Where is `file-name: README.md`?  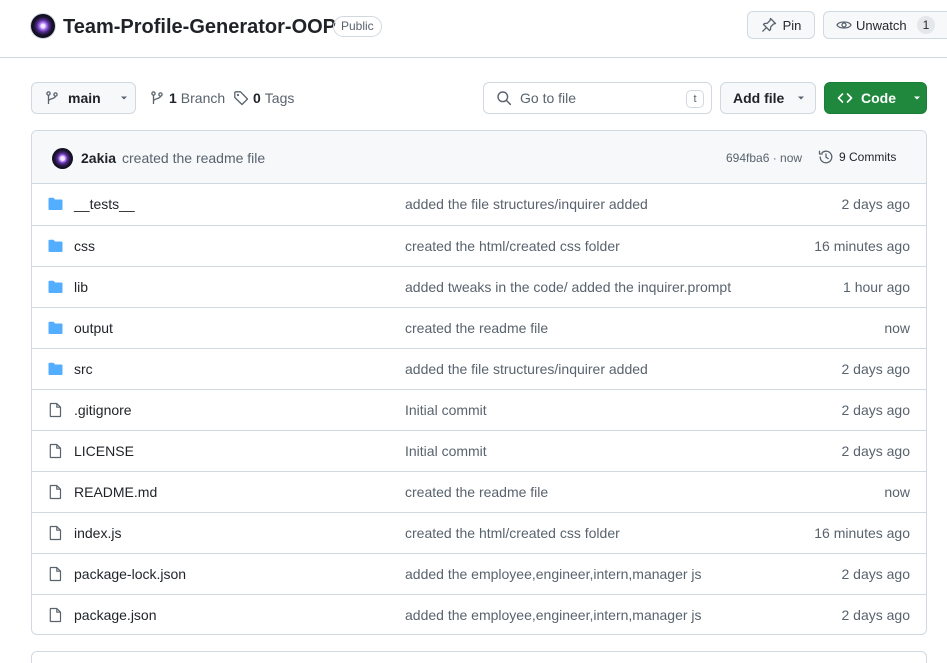
file-name: README.md is located at coordinates (115, 492).